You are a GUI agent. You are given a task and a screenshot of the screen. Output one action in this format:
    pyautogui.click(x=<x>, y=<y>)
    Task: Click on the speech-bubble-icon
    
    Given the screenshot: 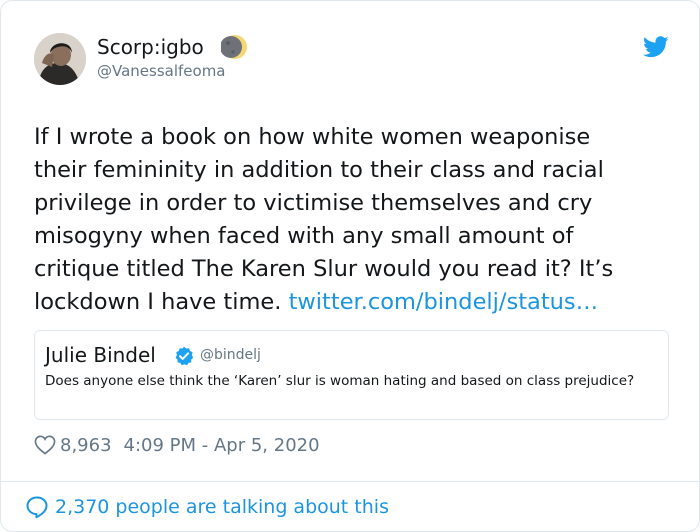 What is the action you would take?
    pyautogui.click(x=37, y=507)
    